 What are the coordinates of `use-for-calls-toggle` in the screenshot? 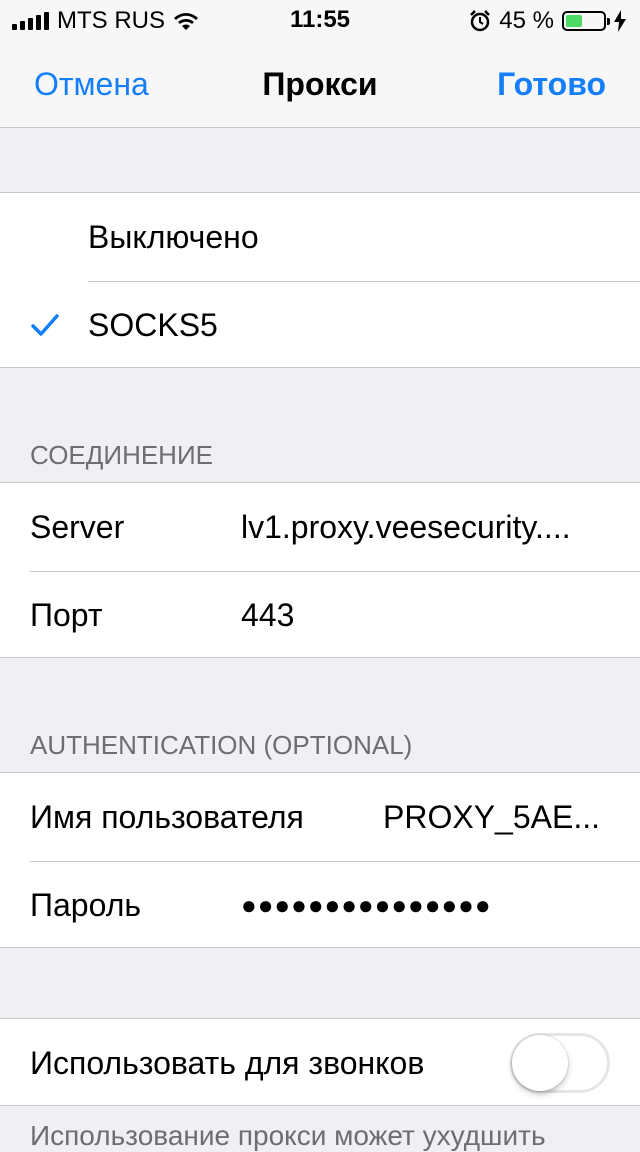 It's located at (560, 1063).